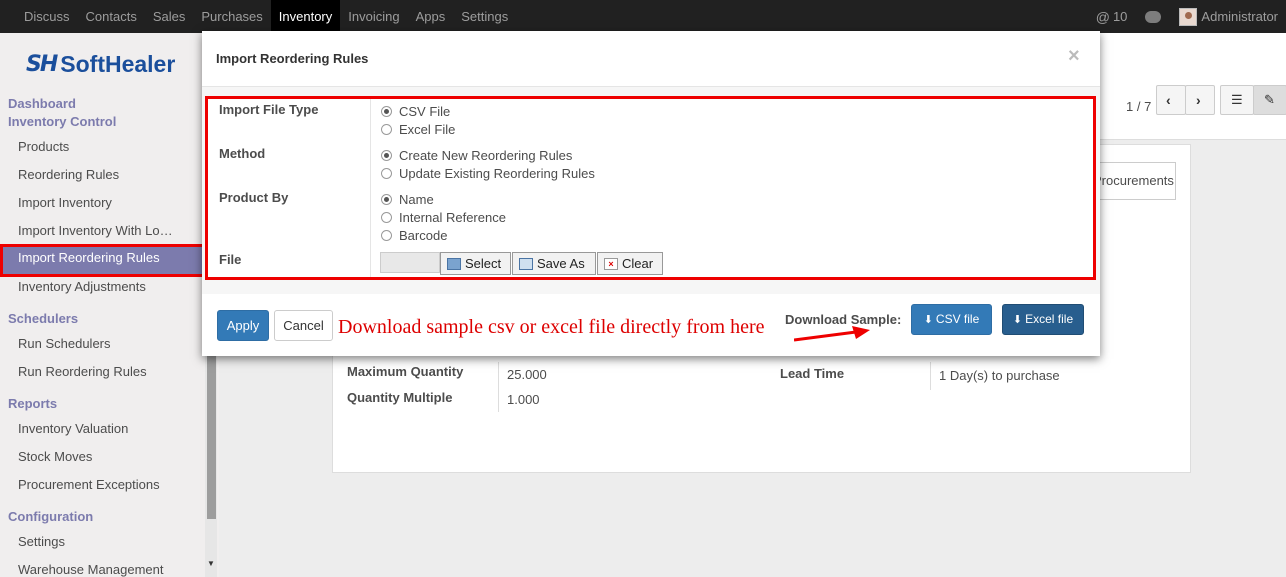 Image resolution: width=1286 pixels, height=577 pixels. What do you see at coordinates (269, 109) in the screenshot?
I see `file-type-label: Import File Type` at bounding box center [269, 109].